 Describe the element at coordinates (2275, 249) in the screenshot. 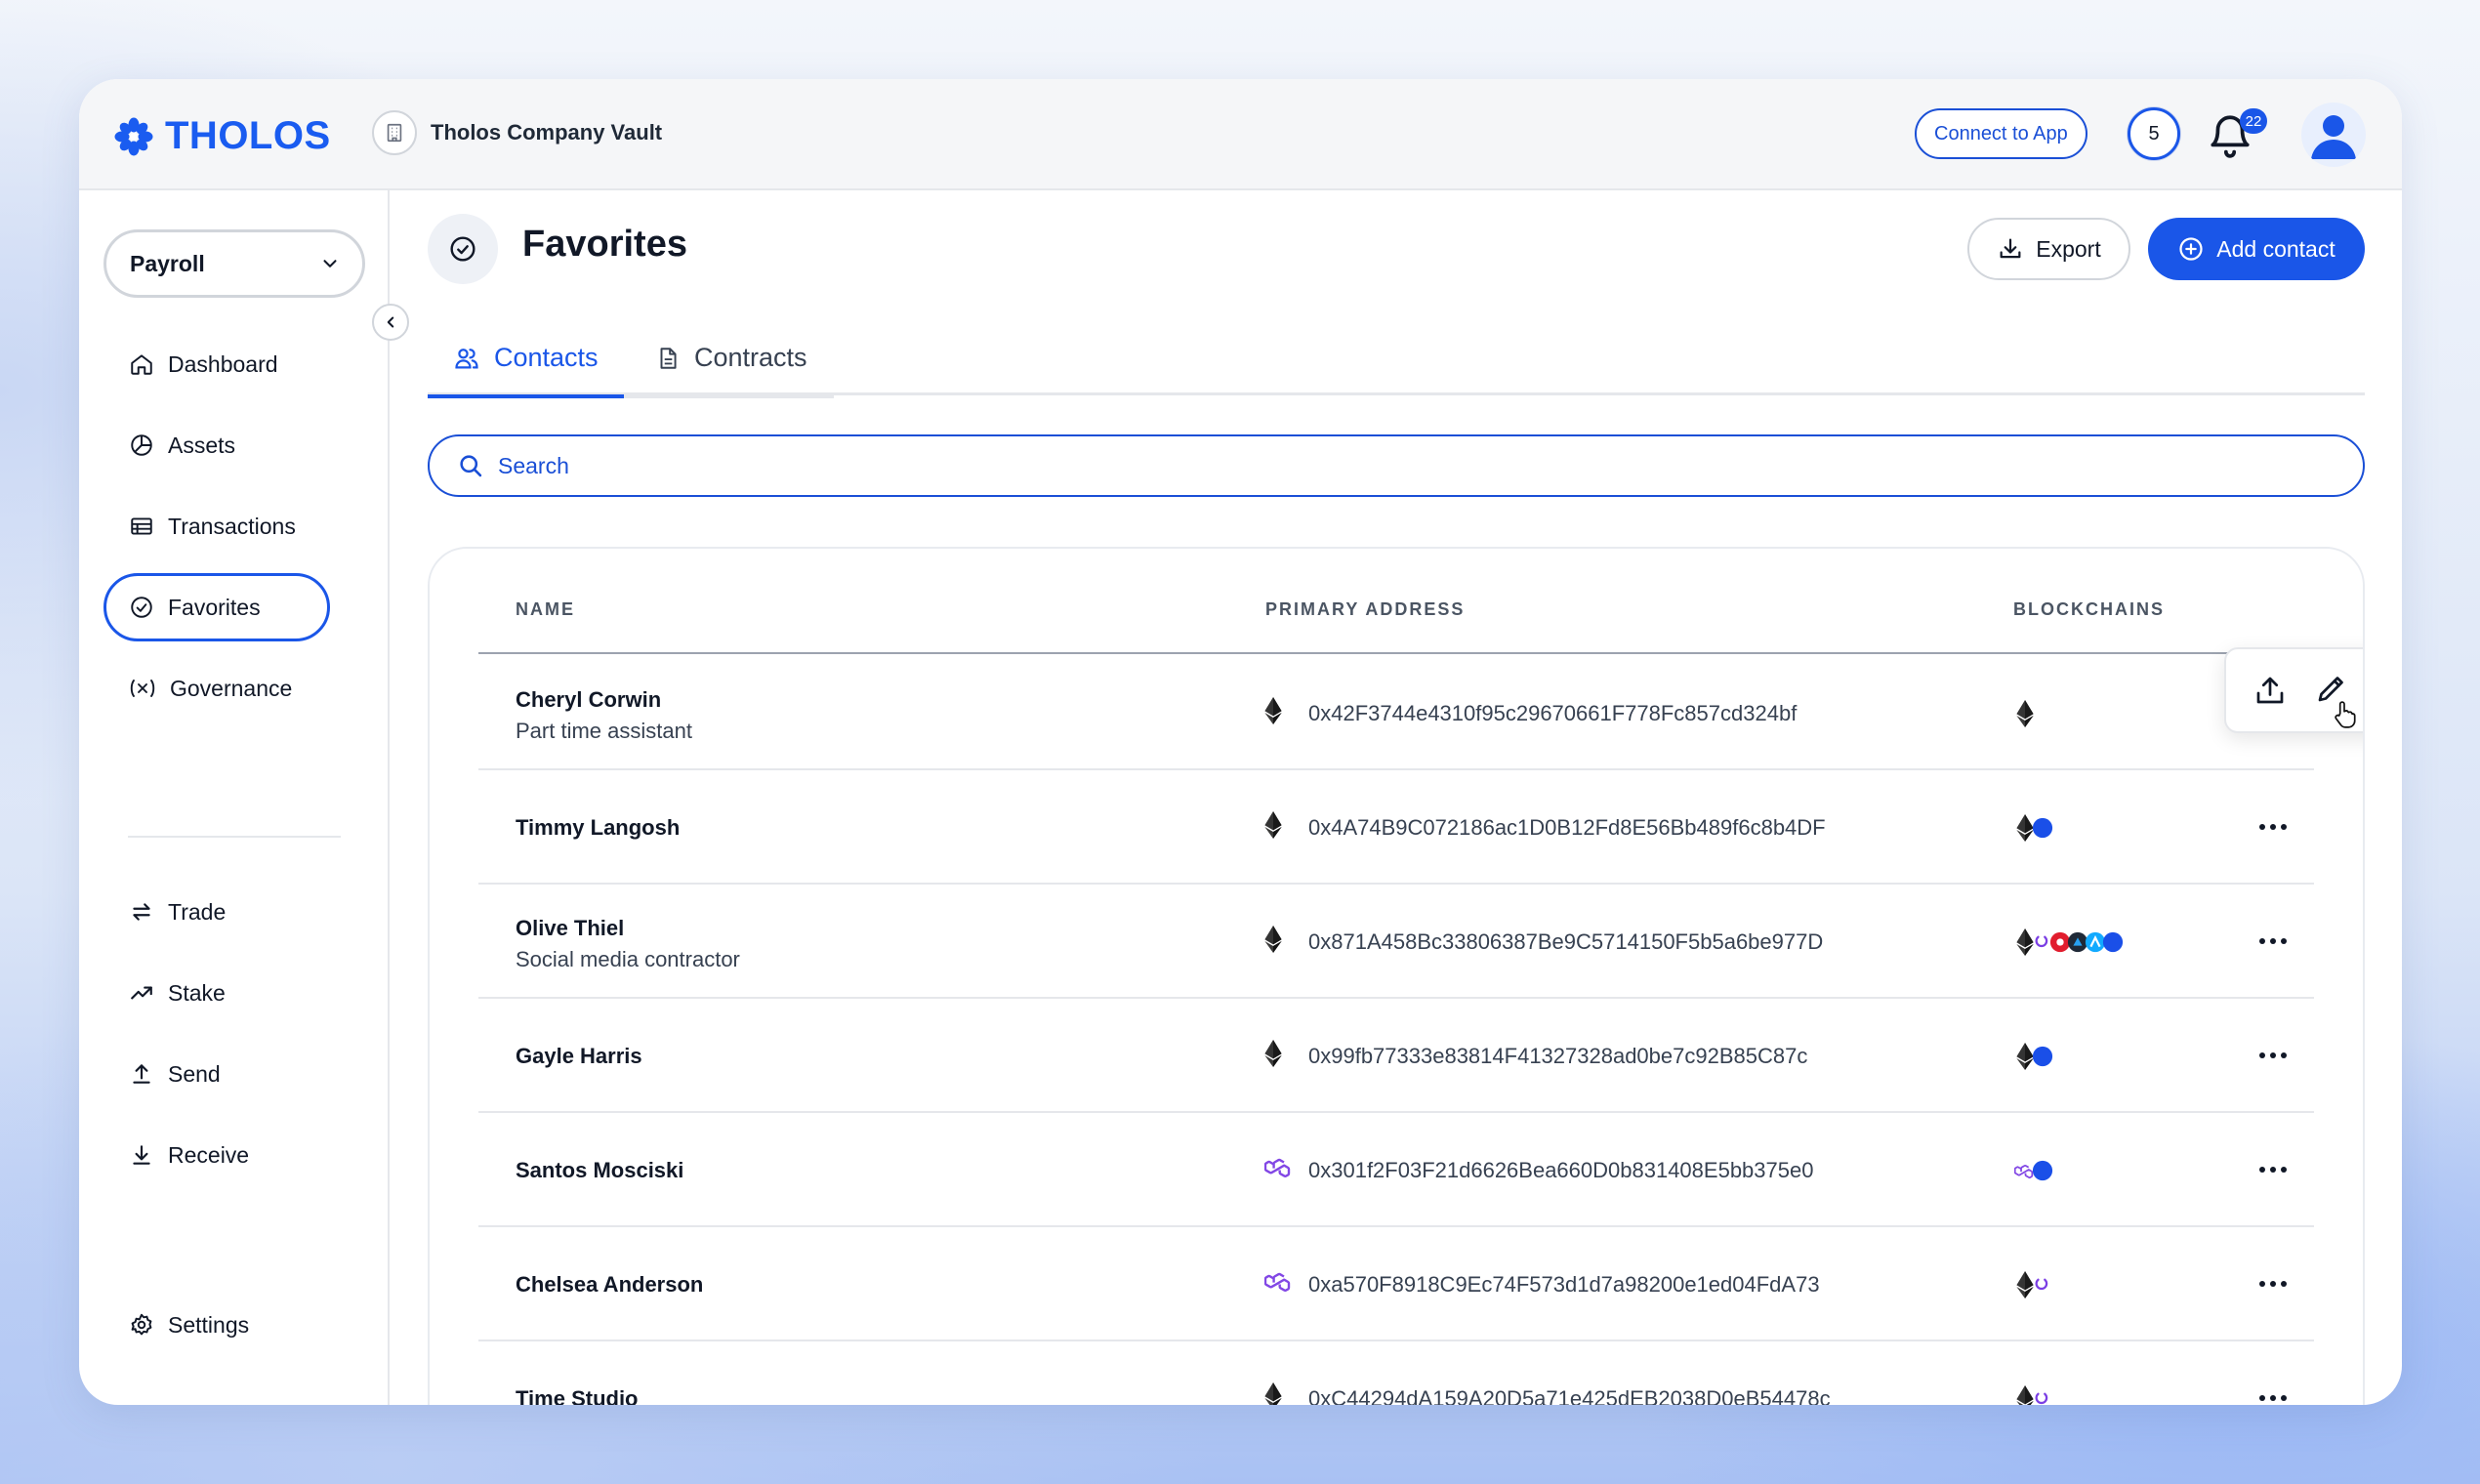

I see `add-contact-label: Add contact` at that location.